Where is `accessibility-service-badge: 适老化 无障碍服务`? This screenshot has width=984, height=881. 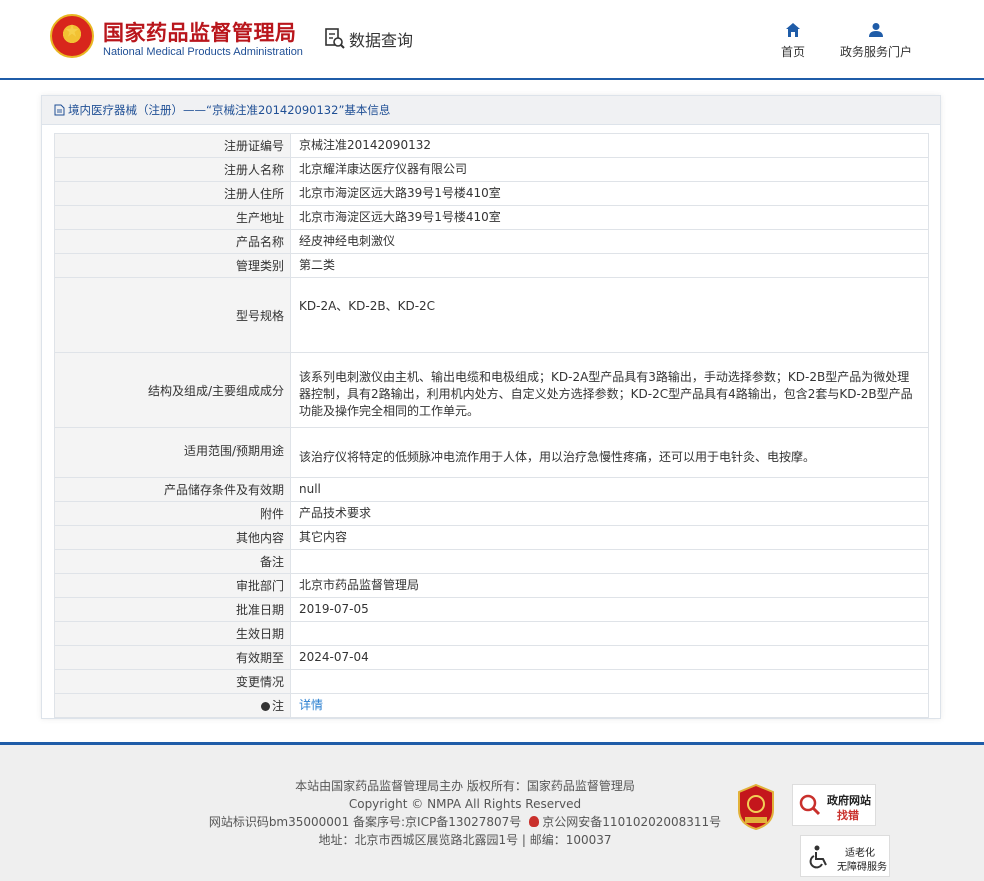 accessibility-service-badge: 适老化 无障碍服务 is located at coordinates (845, 856).